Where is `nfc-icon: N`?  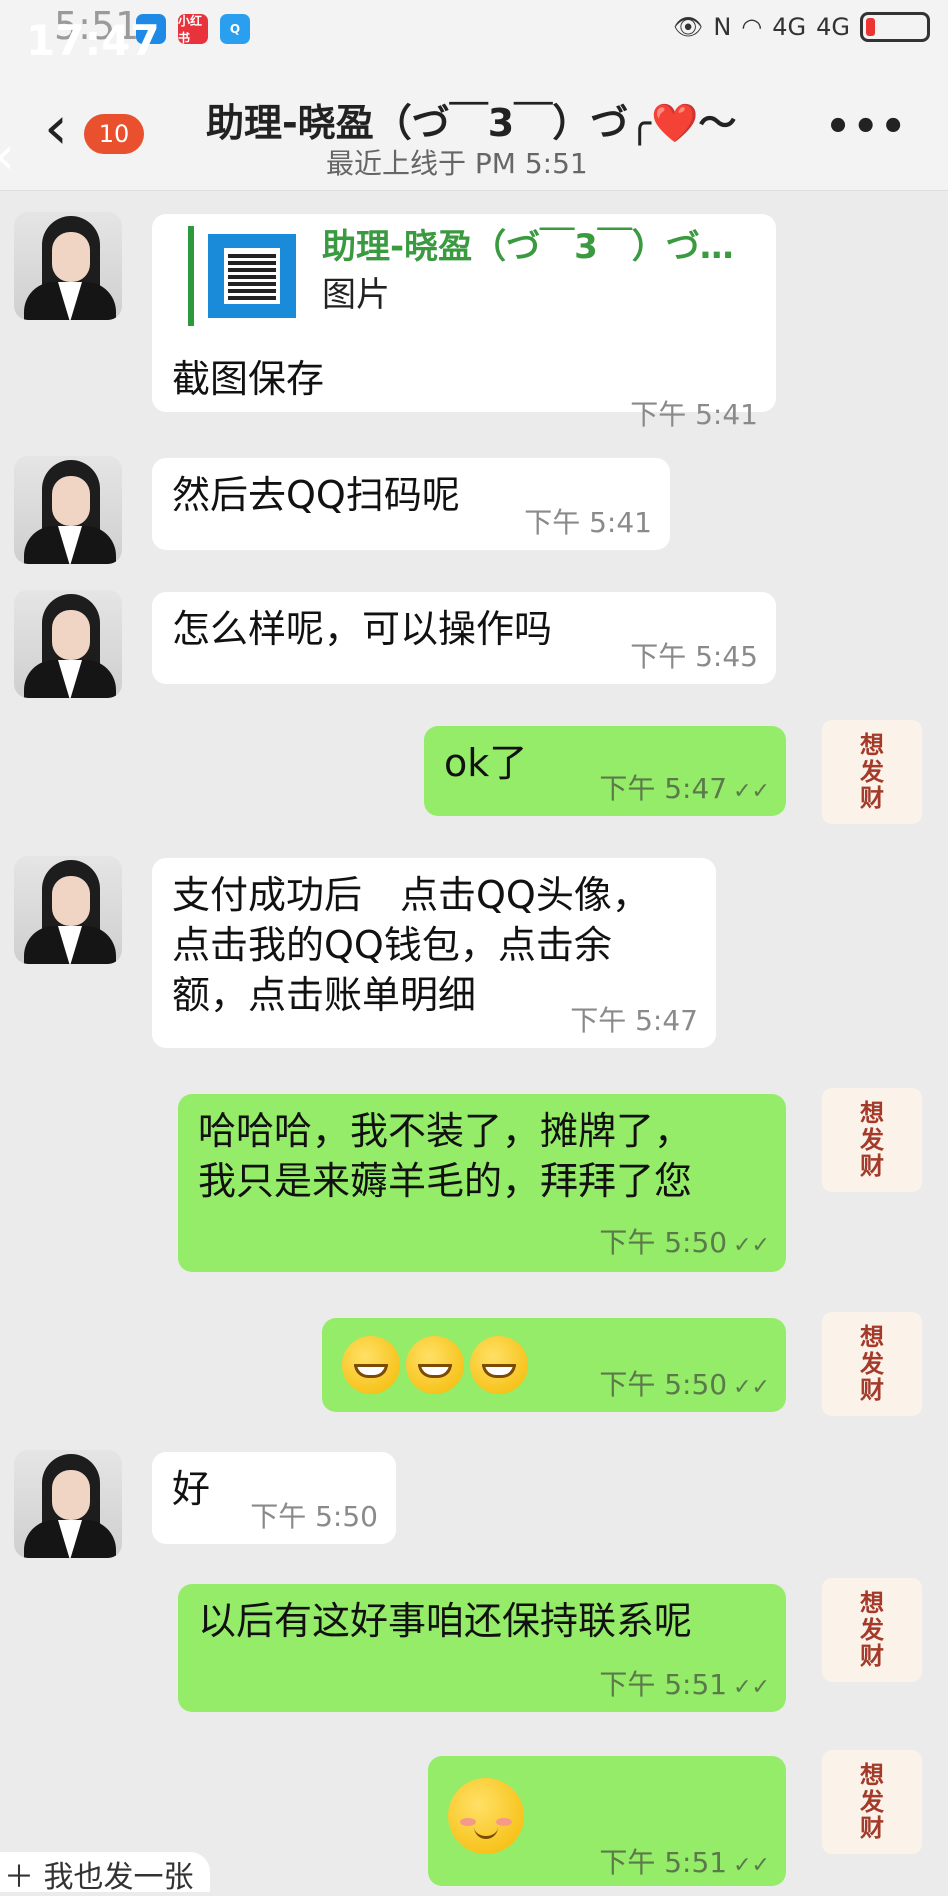
nfc-icon: N is located at coordinates (722, 27).